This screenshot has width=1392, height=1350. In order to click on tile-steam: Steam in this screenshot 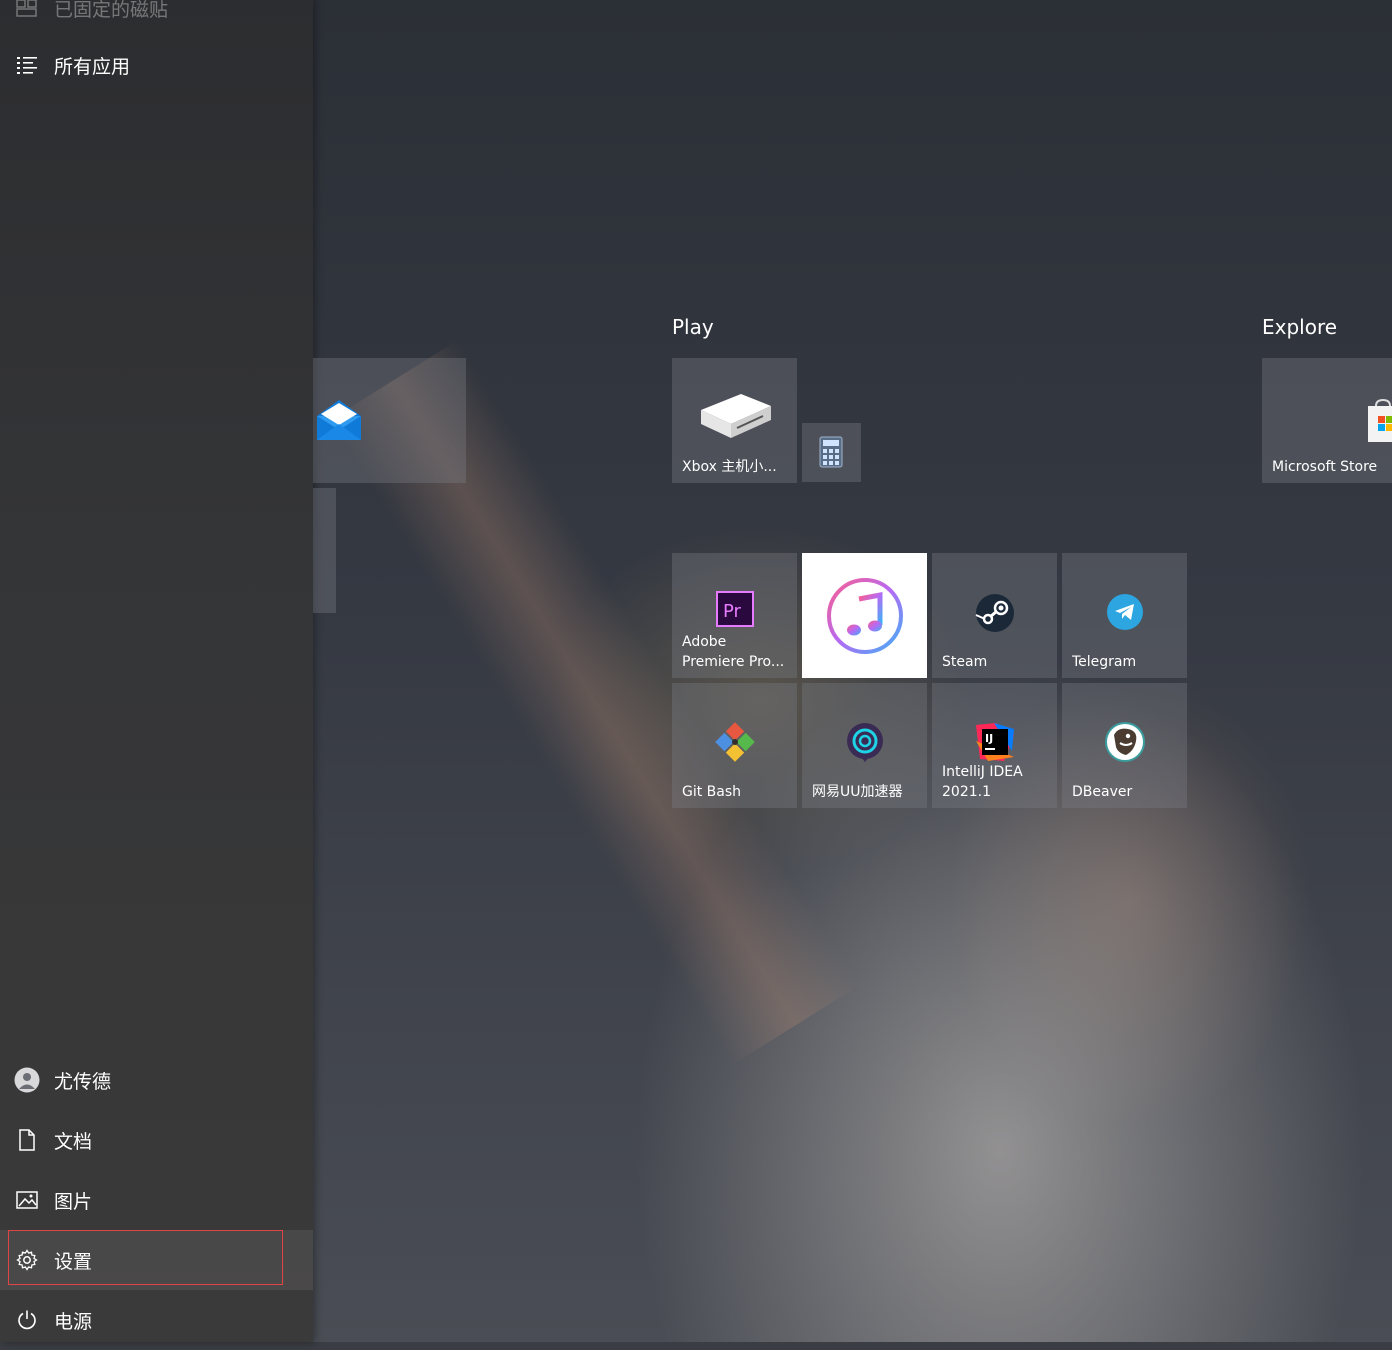, I will do `click(994, 615)`.